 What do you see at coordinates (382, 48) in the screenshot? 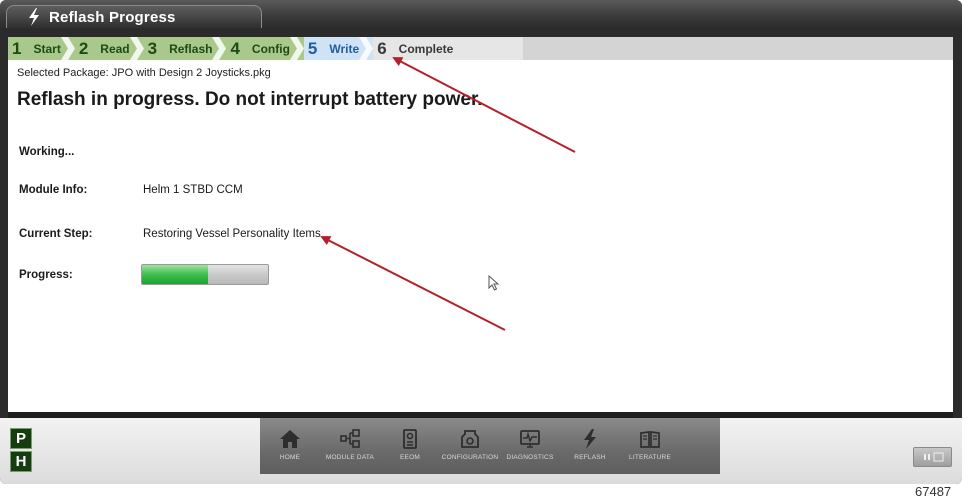
I see `step-number: 6` at bounding box center [382, 48].